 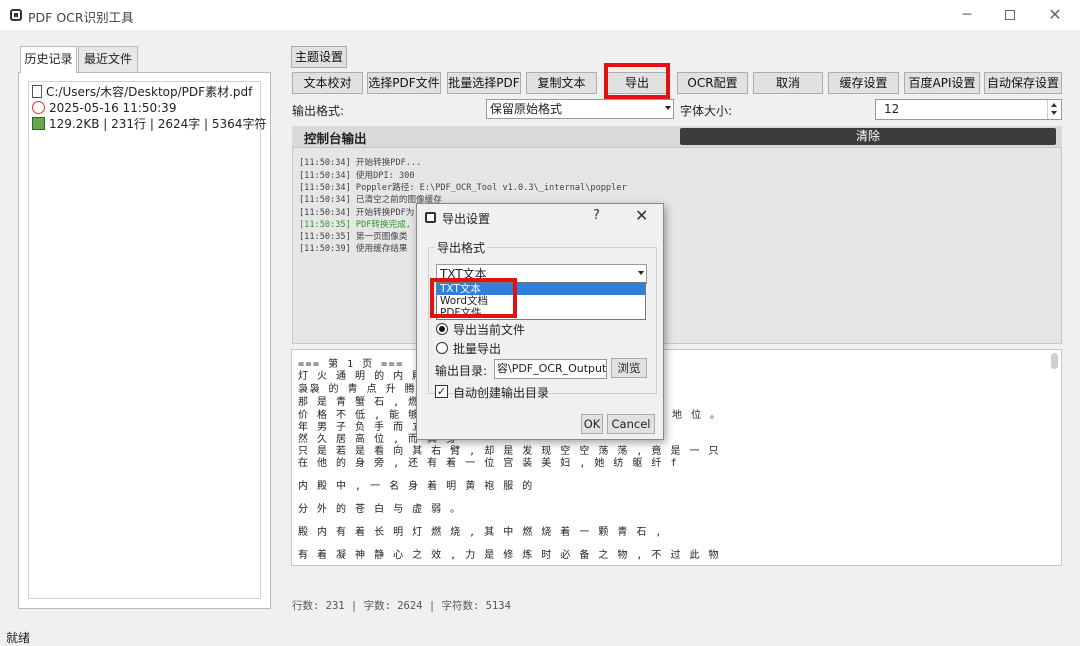 I want to click on tab-history: 历史记录, so click(x=48, y=59).